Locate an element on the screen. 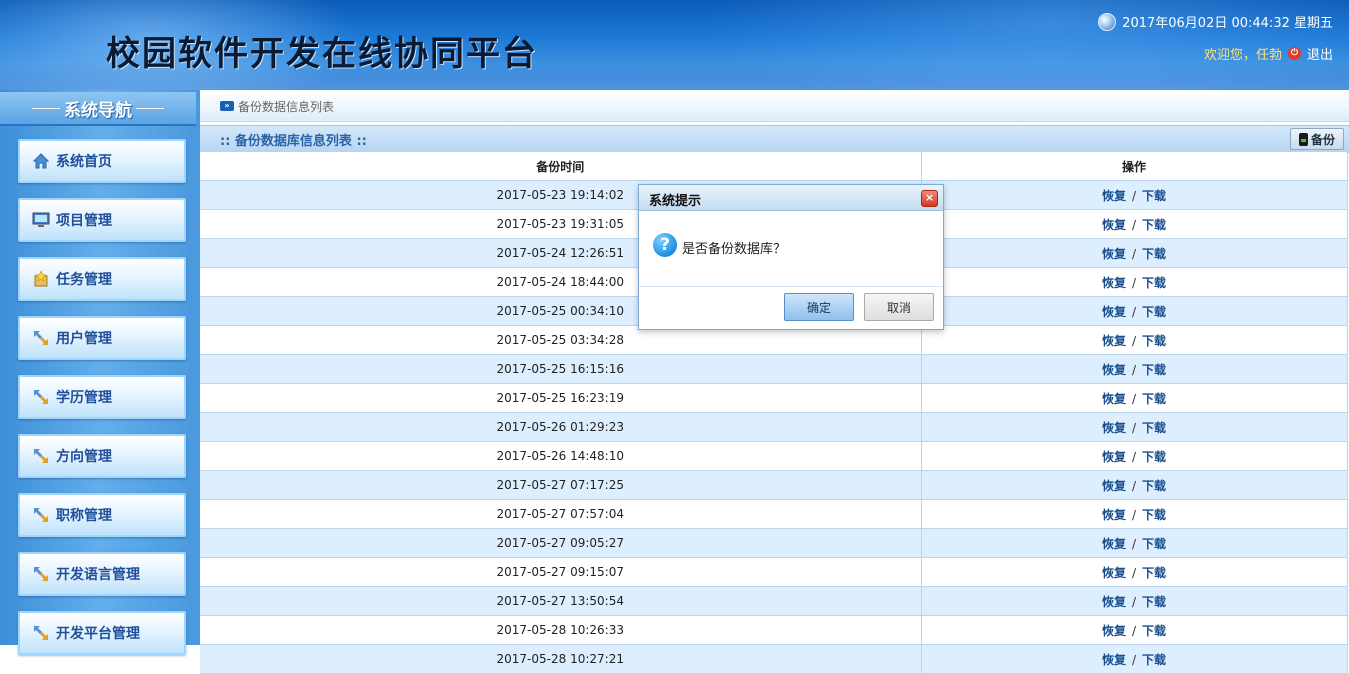 The width and height of the screenshot is (1349, 674). cancel-button: 取消 is located at coordinates (899, 307).